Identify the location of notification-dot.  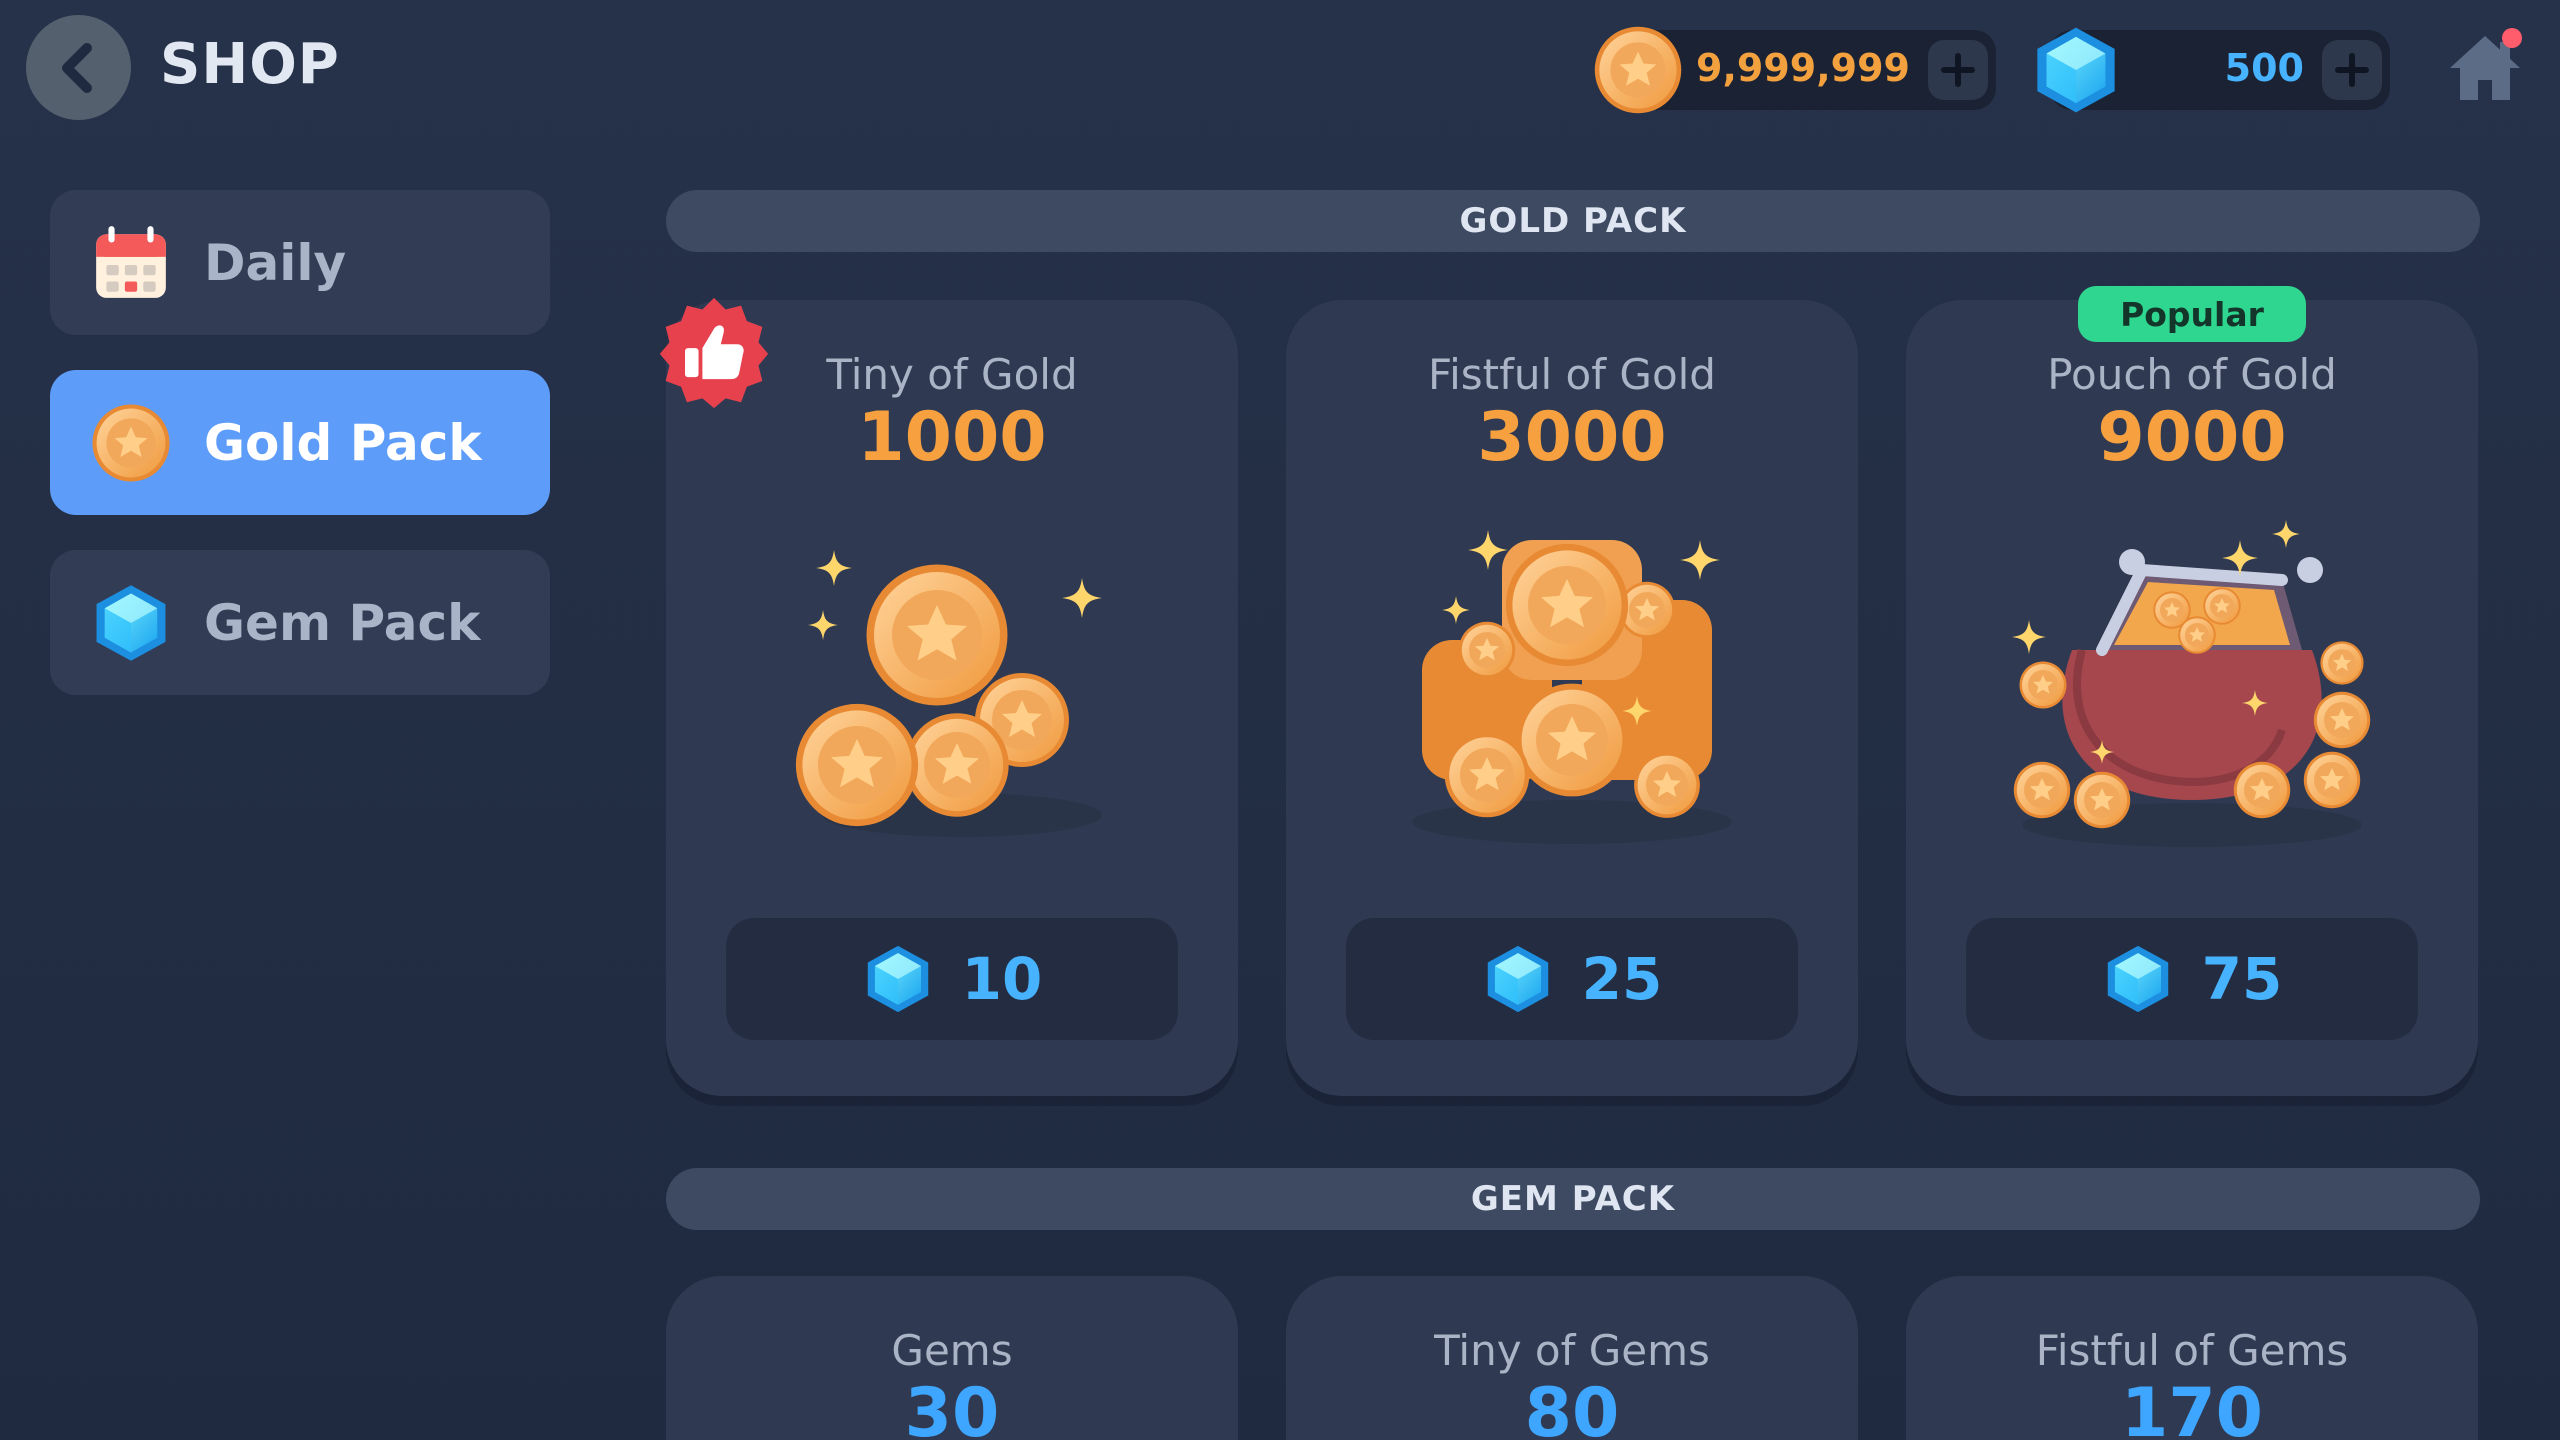
(2512, 38).